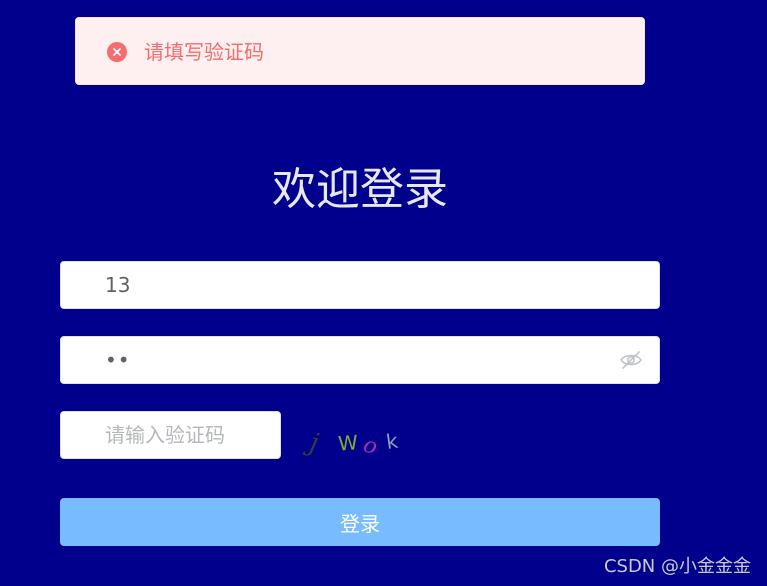 The width and height of the screenshot is (767, 586). I want to click on watermark: CSDN @小金金金, so click(677, 566).